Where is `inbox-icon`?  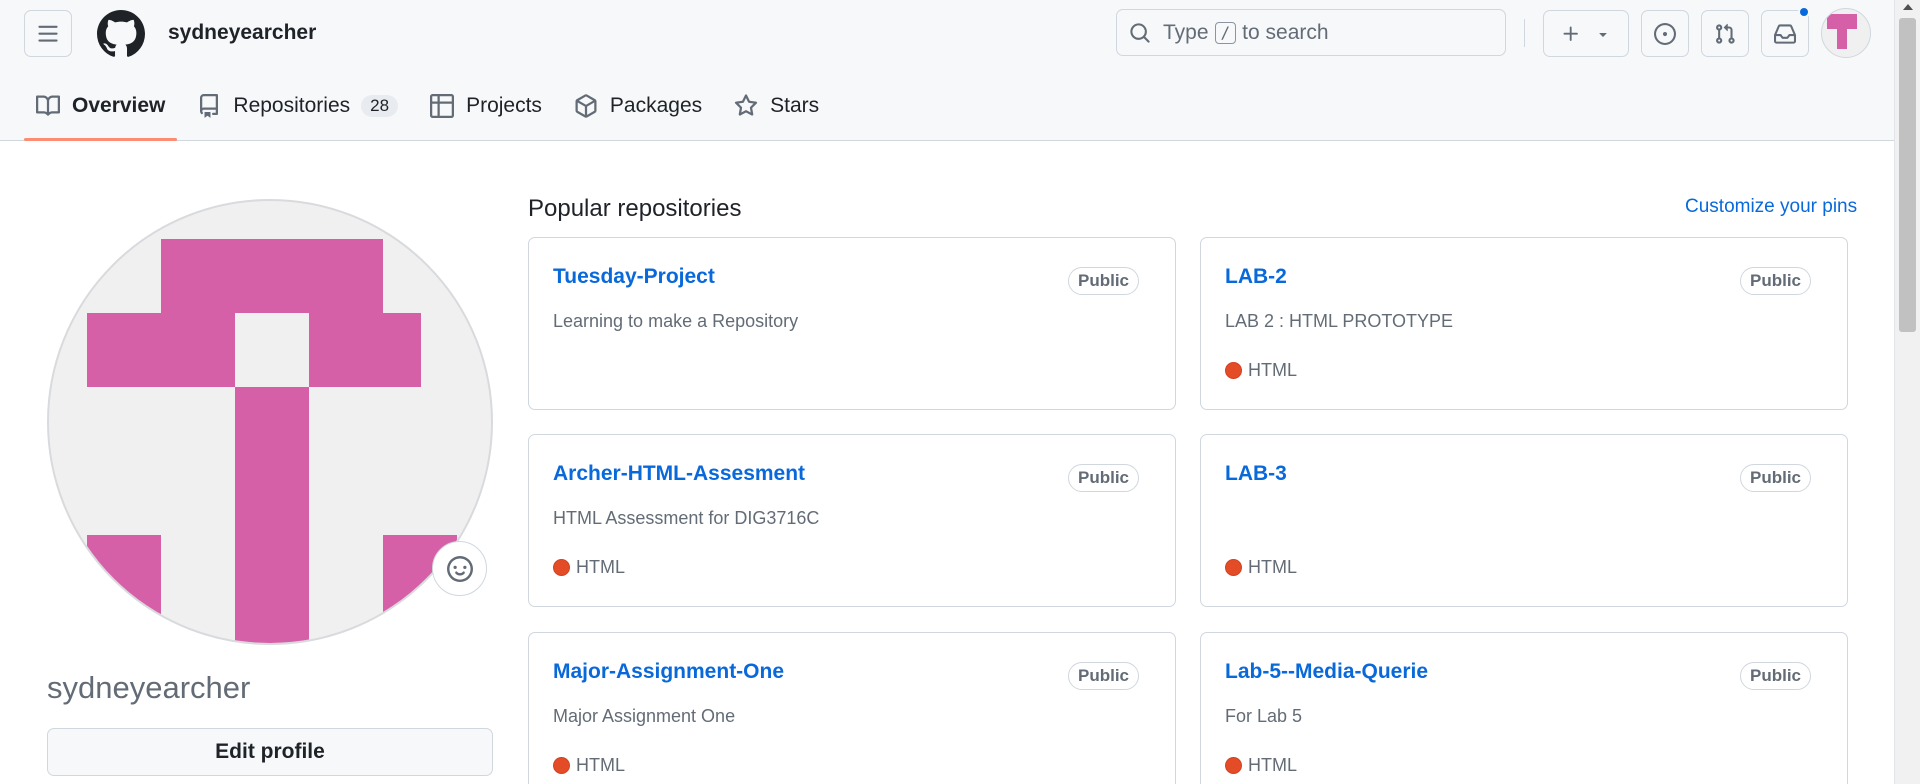
inbox-icon is located at coordinates (1785, 33).